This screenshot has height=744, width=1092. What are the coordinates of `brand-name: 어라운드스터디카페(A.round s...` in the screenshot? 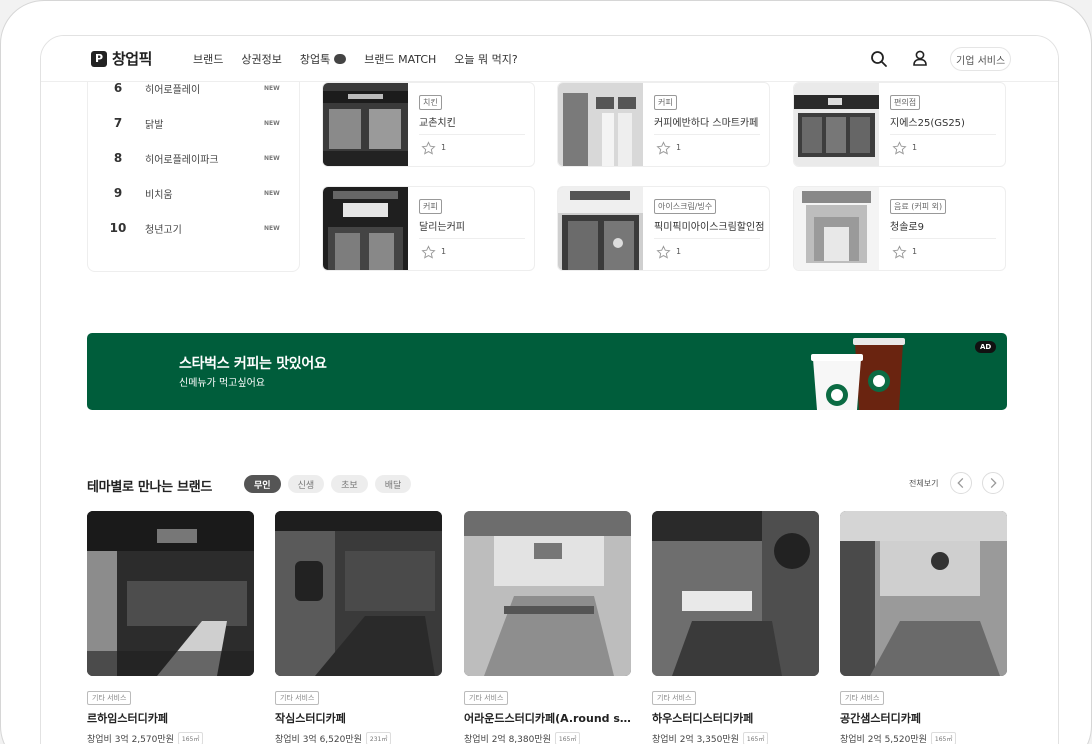 It's located at (547, 718).